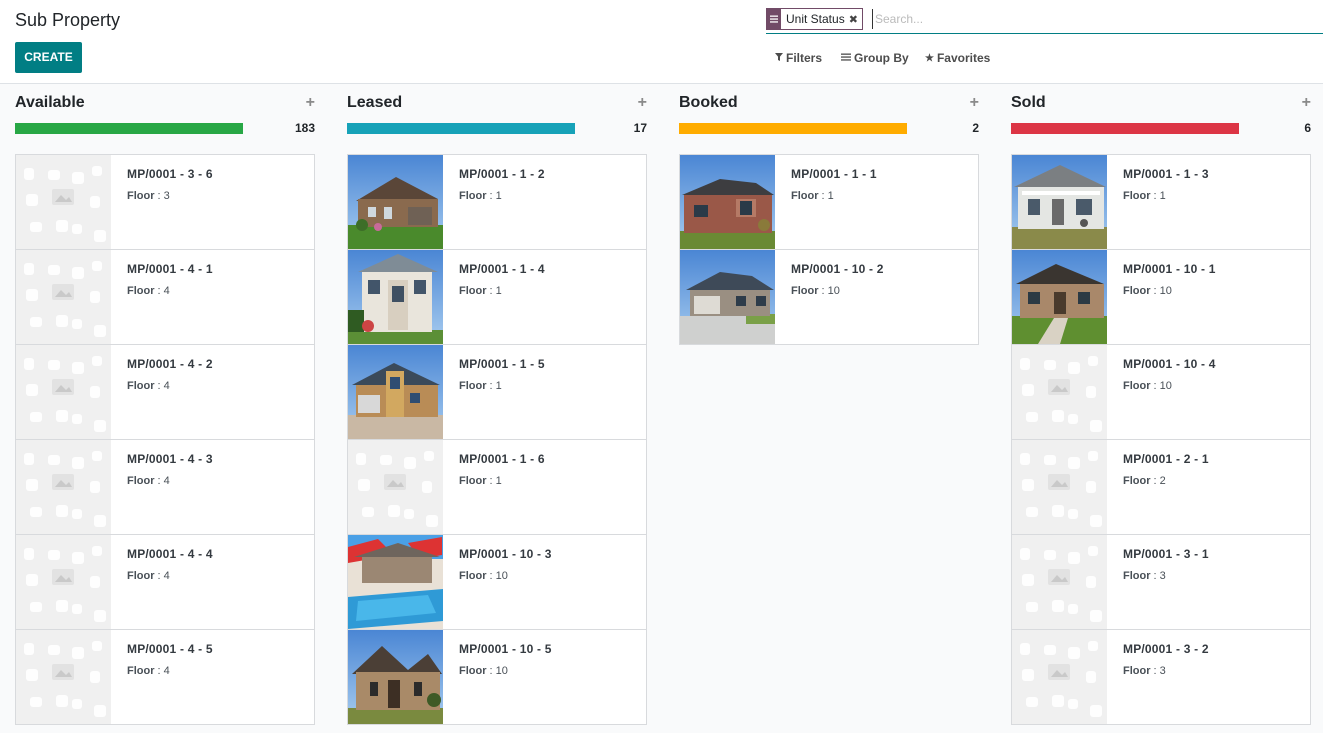 The height and width of the screenshot is (733, 1323). I want to click on card-title: MP/0001 - 1 - 4, so click(502, 269).